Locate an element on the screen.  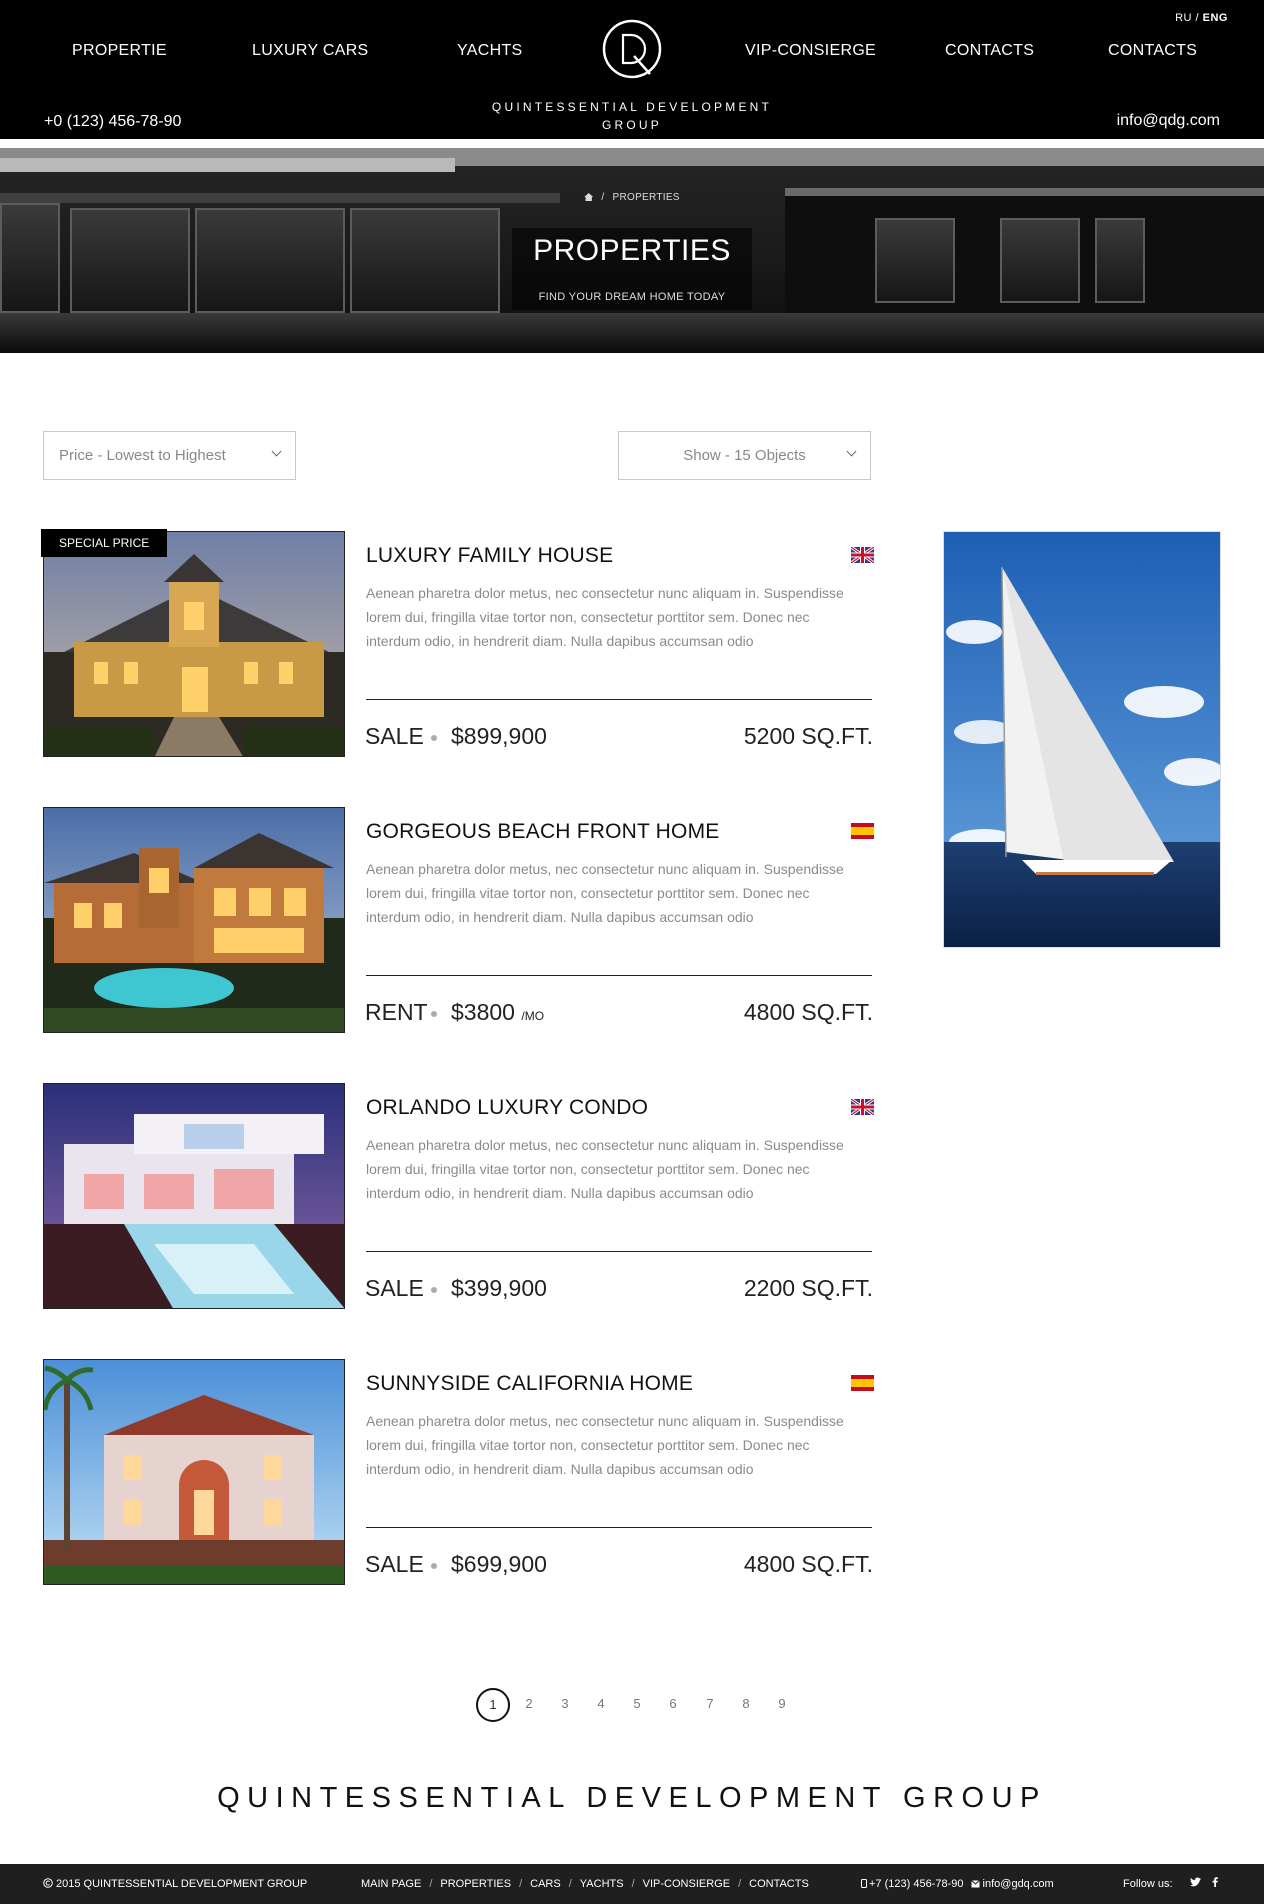
footer-link-main-page: MAIN PAGE is located at coordinates (391, 1884).